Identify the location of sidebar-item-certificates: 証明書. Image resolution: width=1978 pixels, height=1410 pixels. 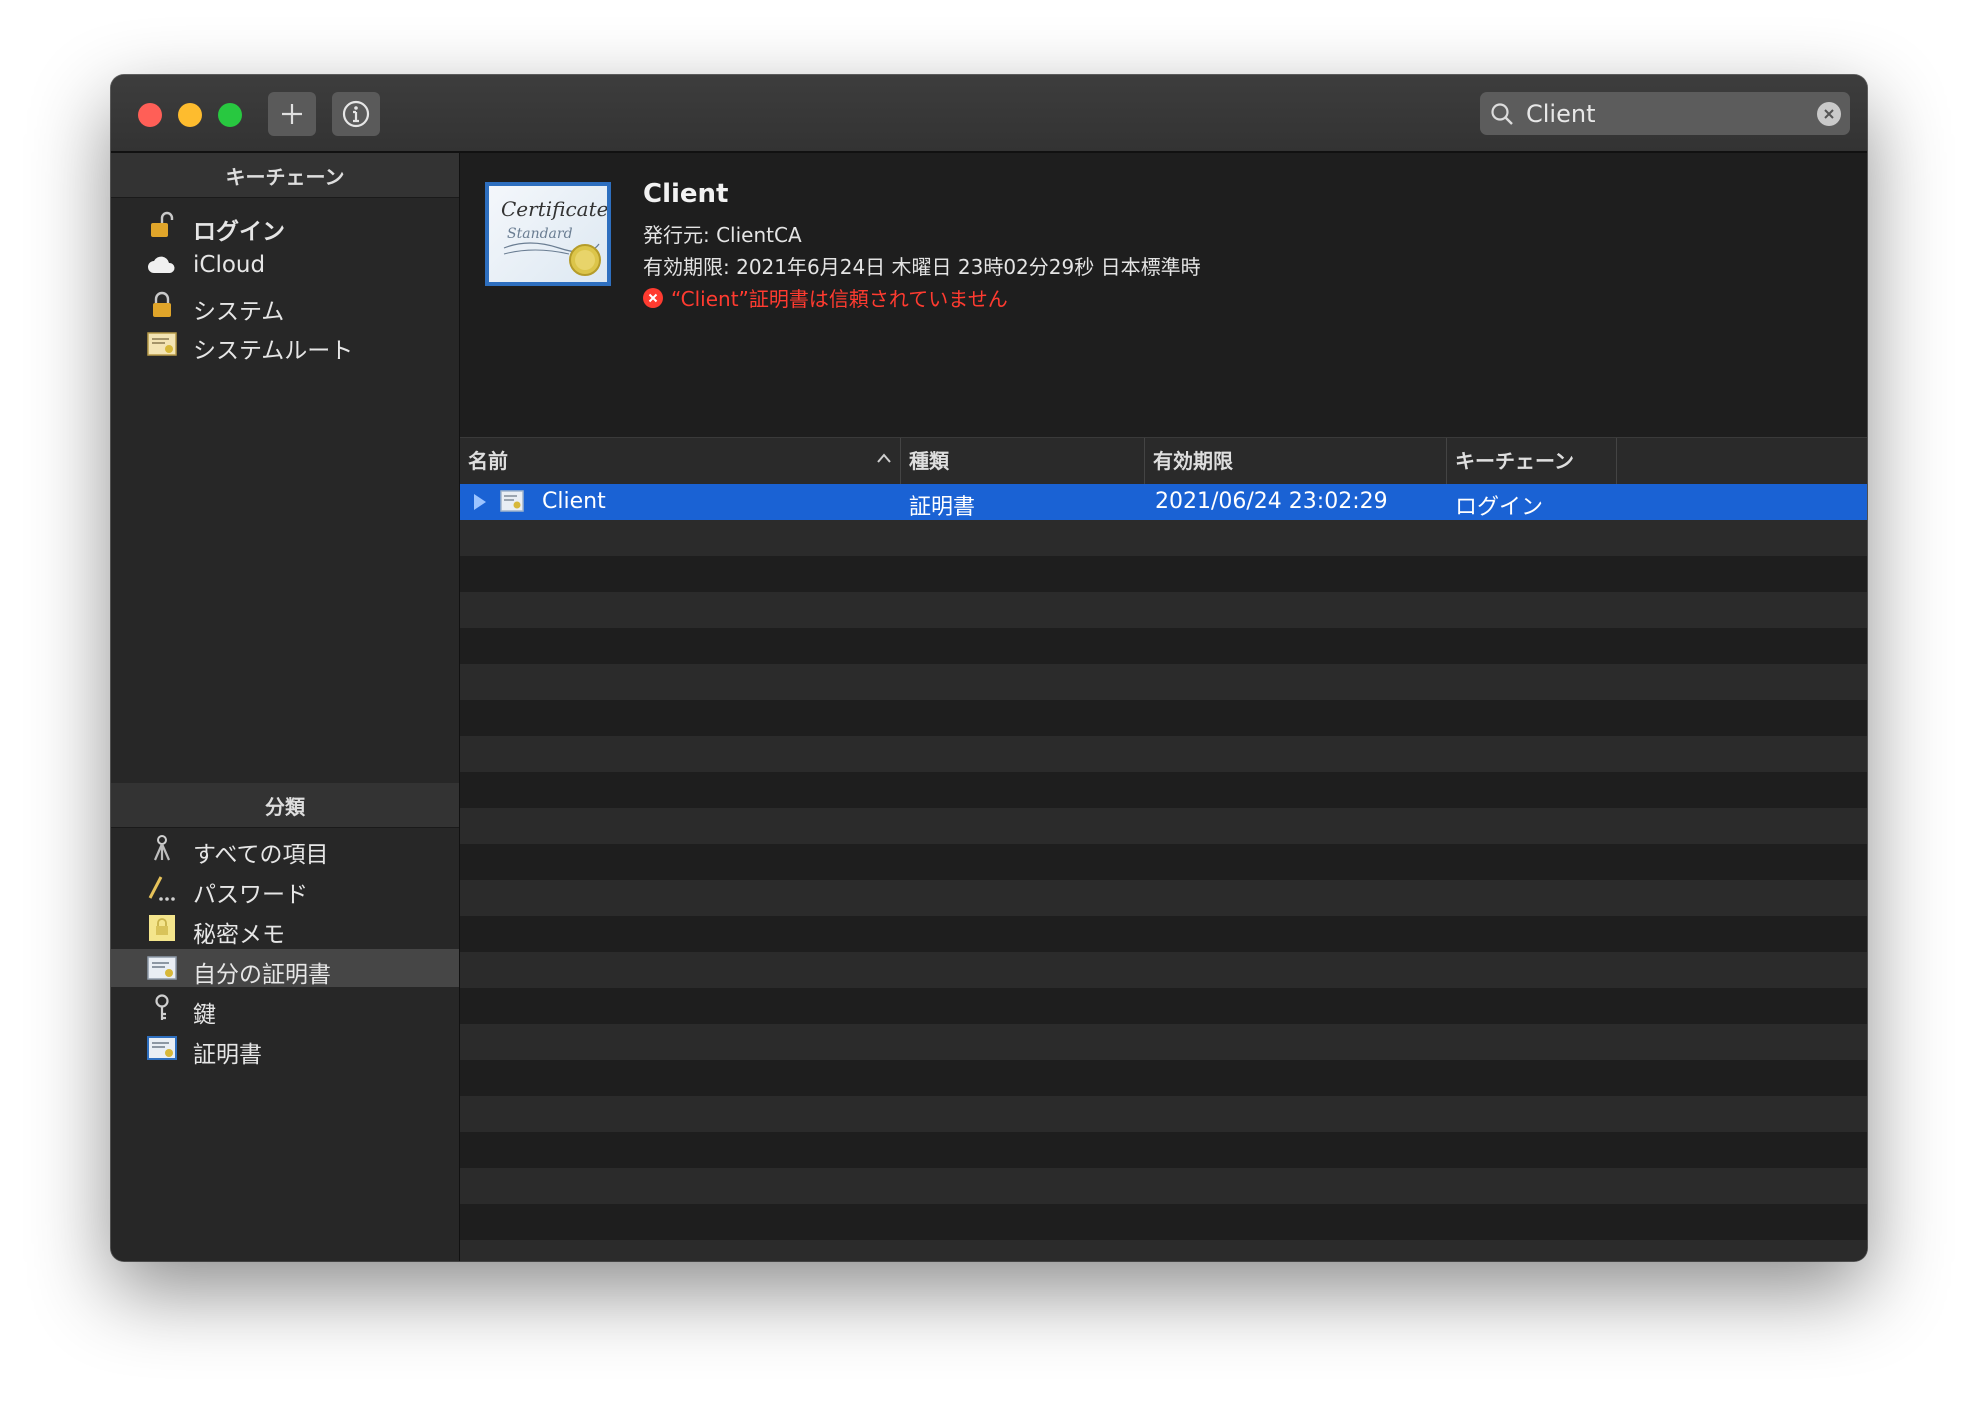
(285, 1048).